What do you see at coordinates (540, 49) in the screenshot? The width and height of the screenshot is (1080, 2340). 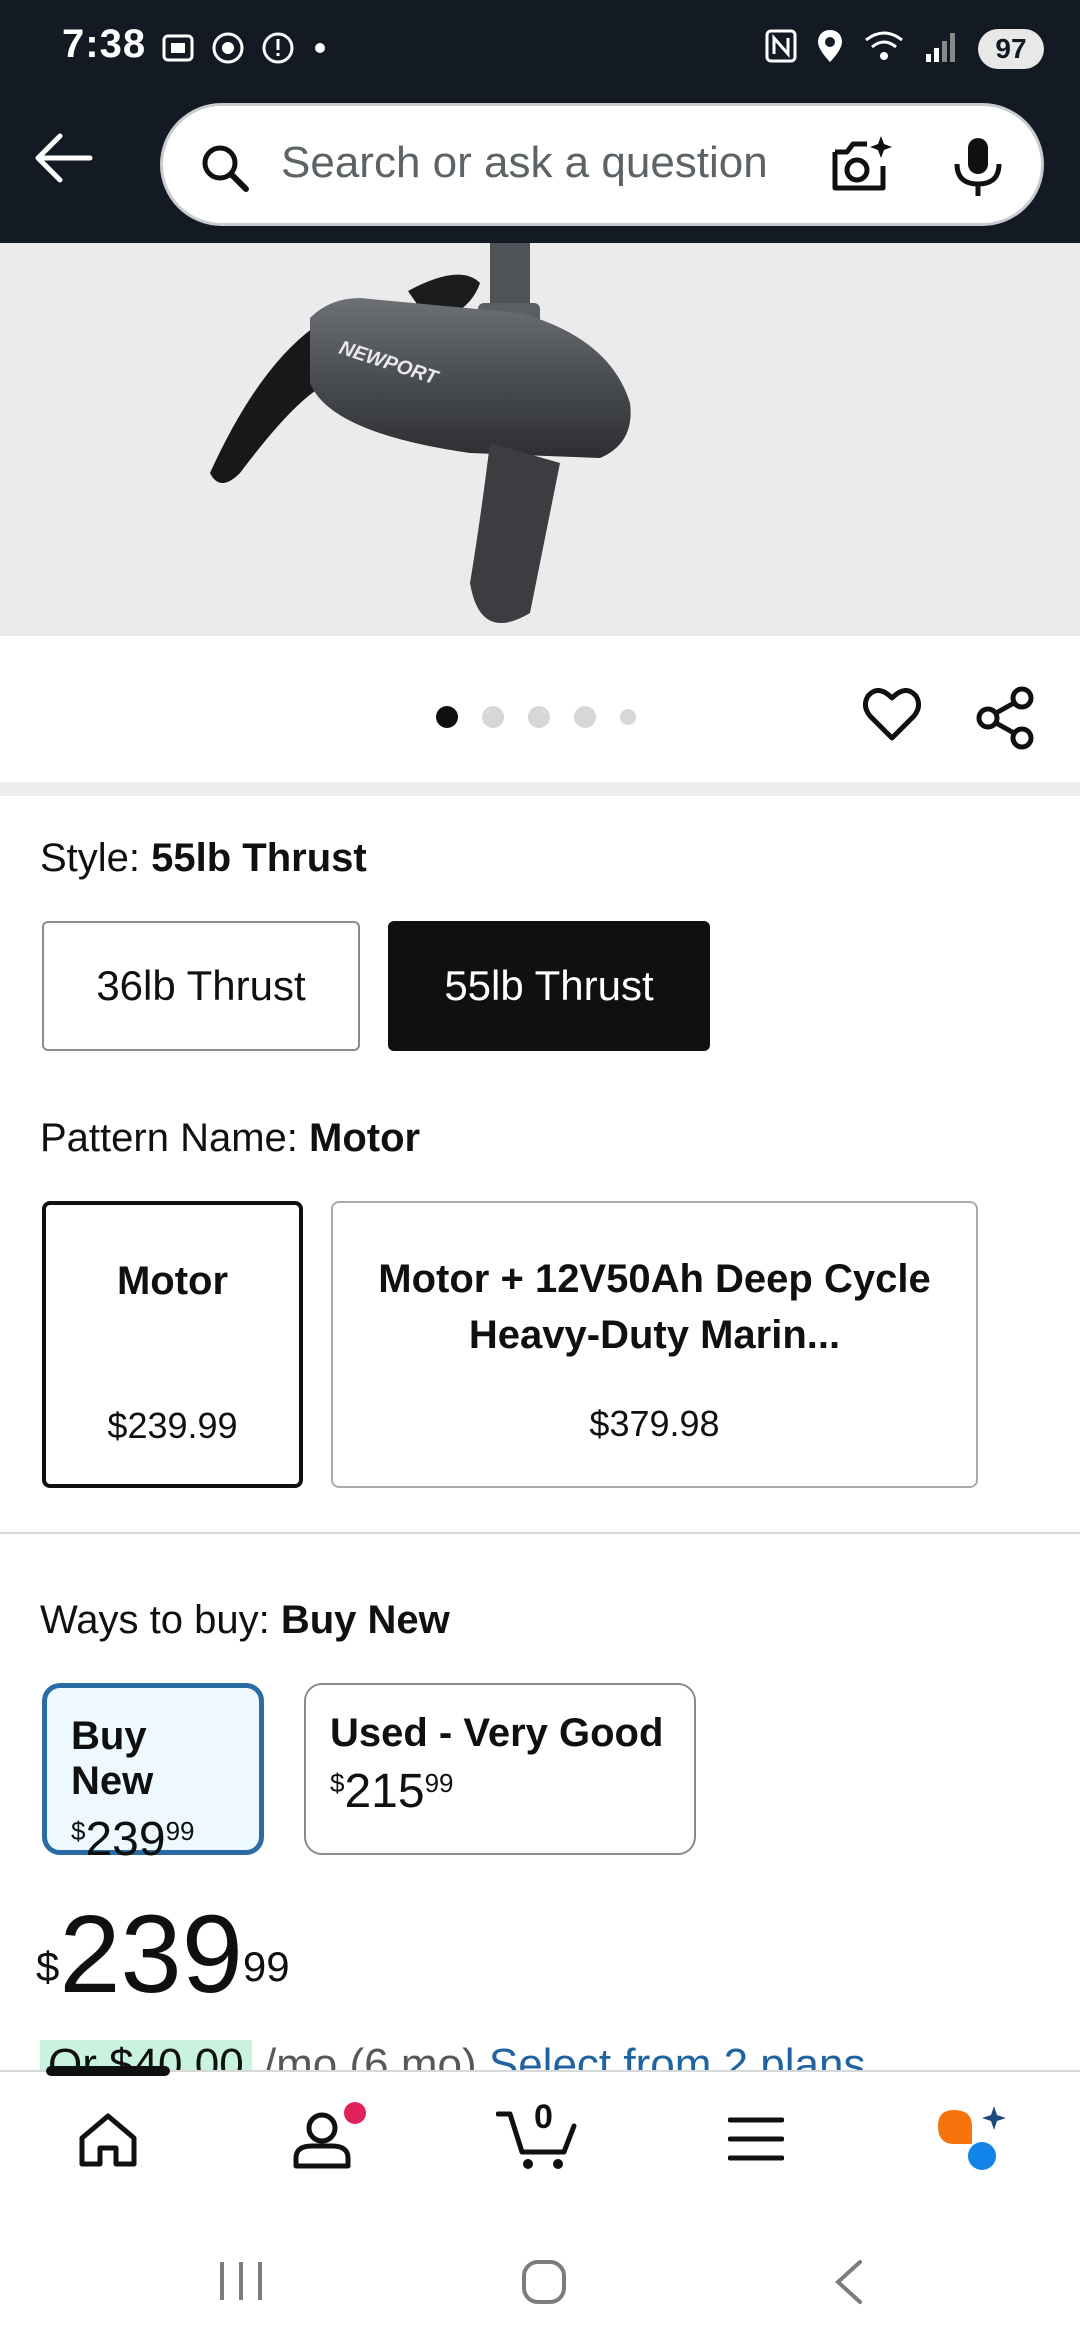 I see `status-bar: 7:38 97` at bounding box center [540, 49].